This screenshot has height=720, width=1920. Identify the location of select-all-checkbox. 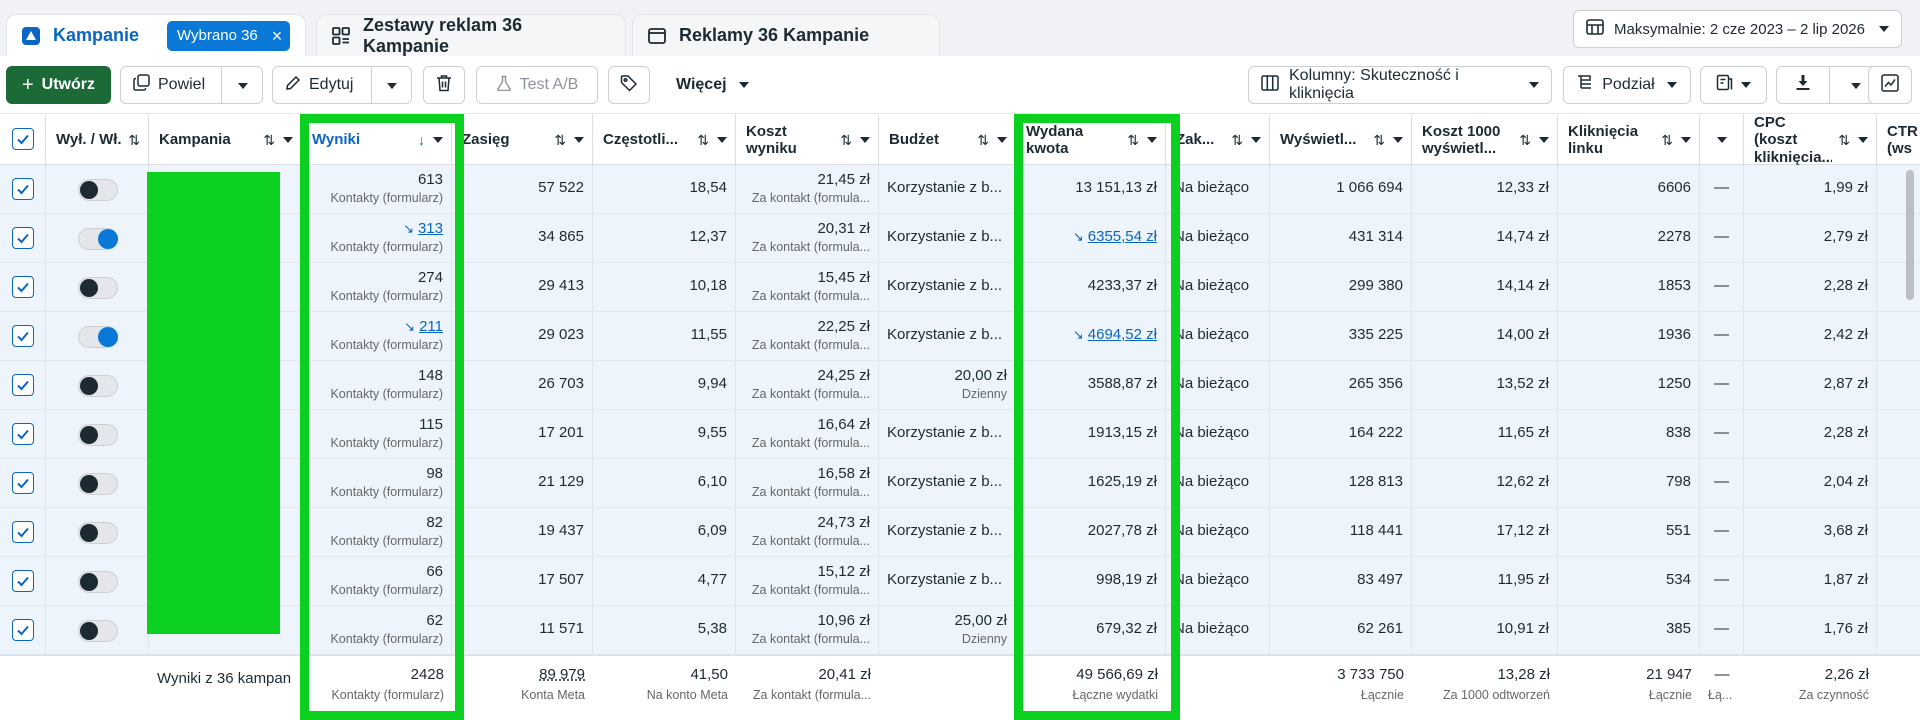
(23, 139).